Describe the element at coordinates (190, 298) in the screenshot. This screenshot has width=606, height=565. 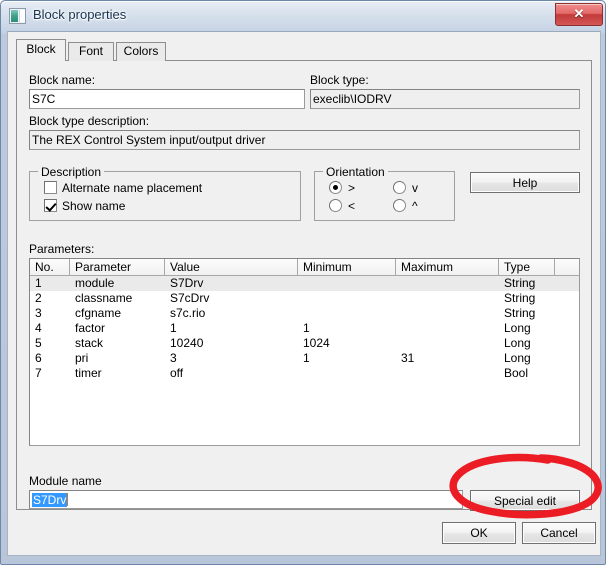
I see `cell-value: S7cDrv` at that location.